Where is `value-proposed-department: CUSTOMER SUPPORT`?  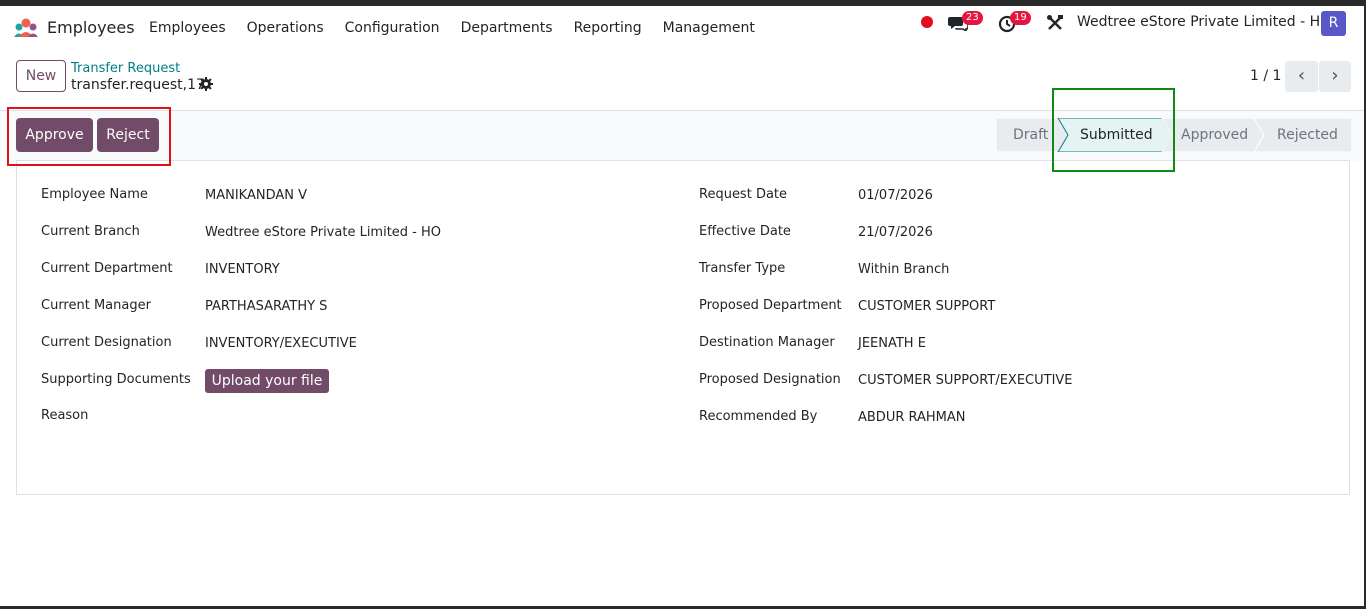 value-proposed-department: CUSTOMER SUPPORT is located at coordinates (926, 306).